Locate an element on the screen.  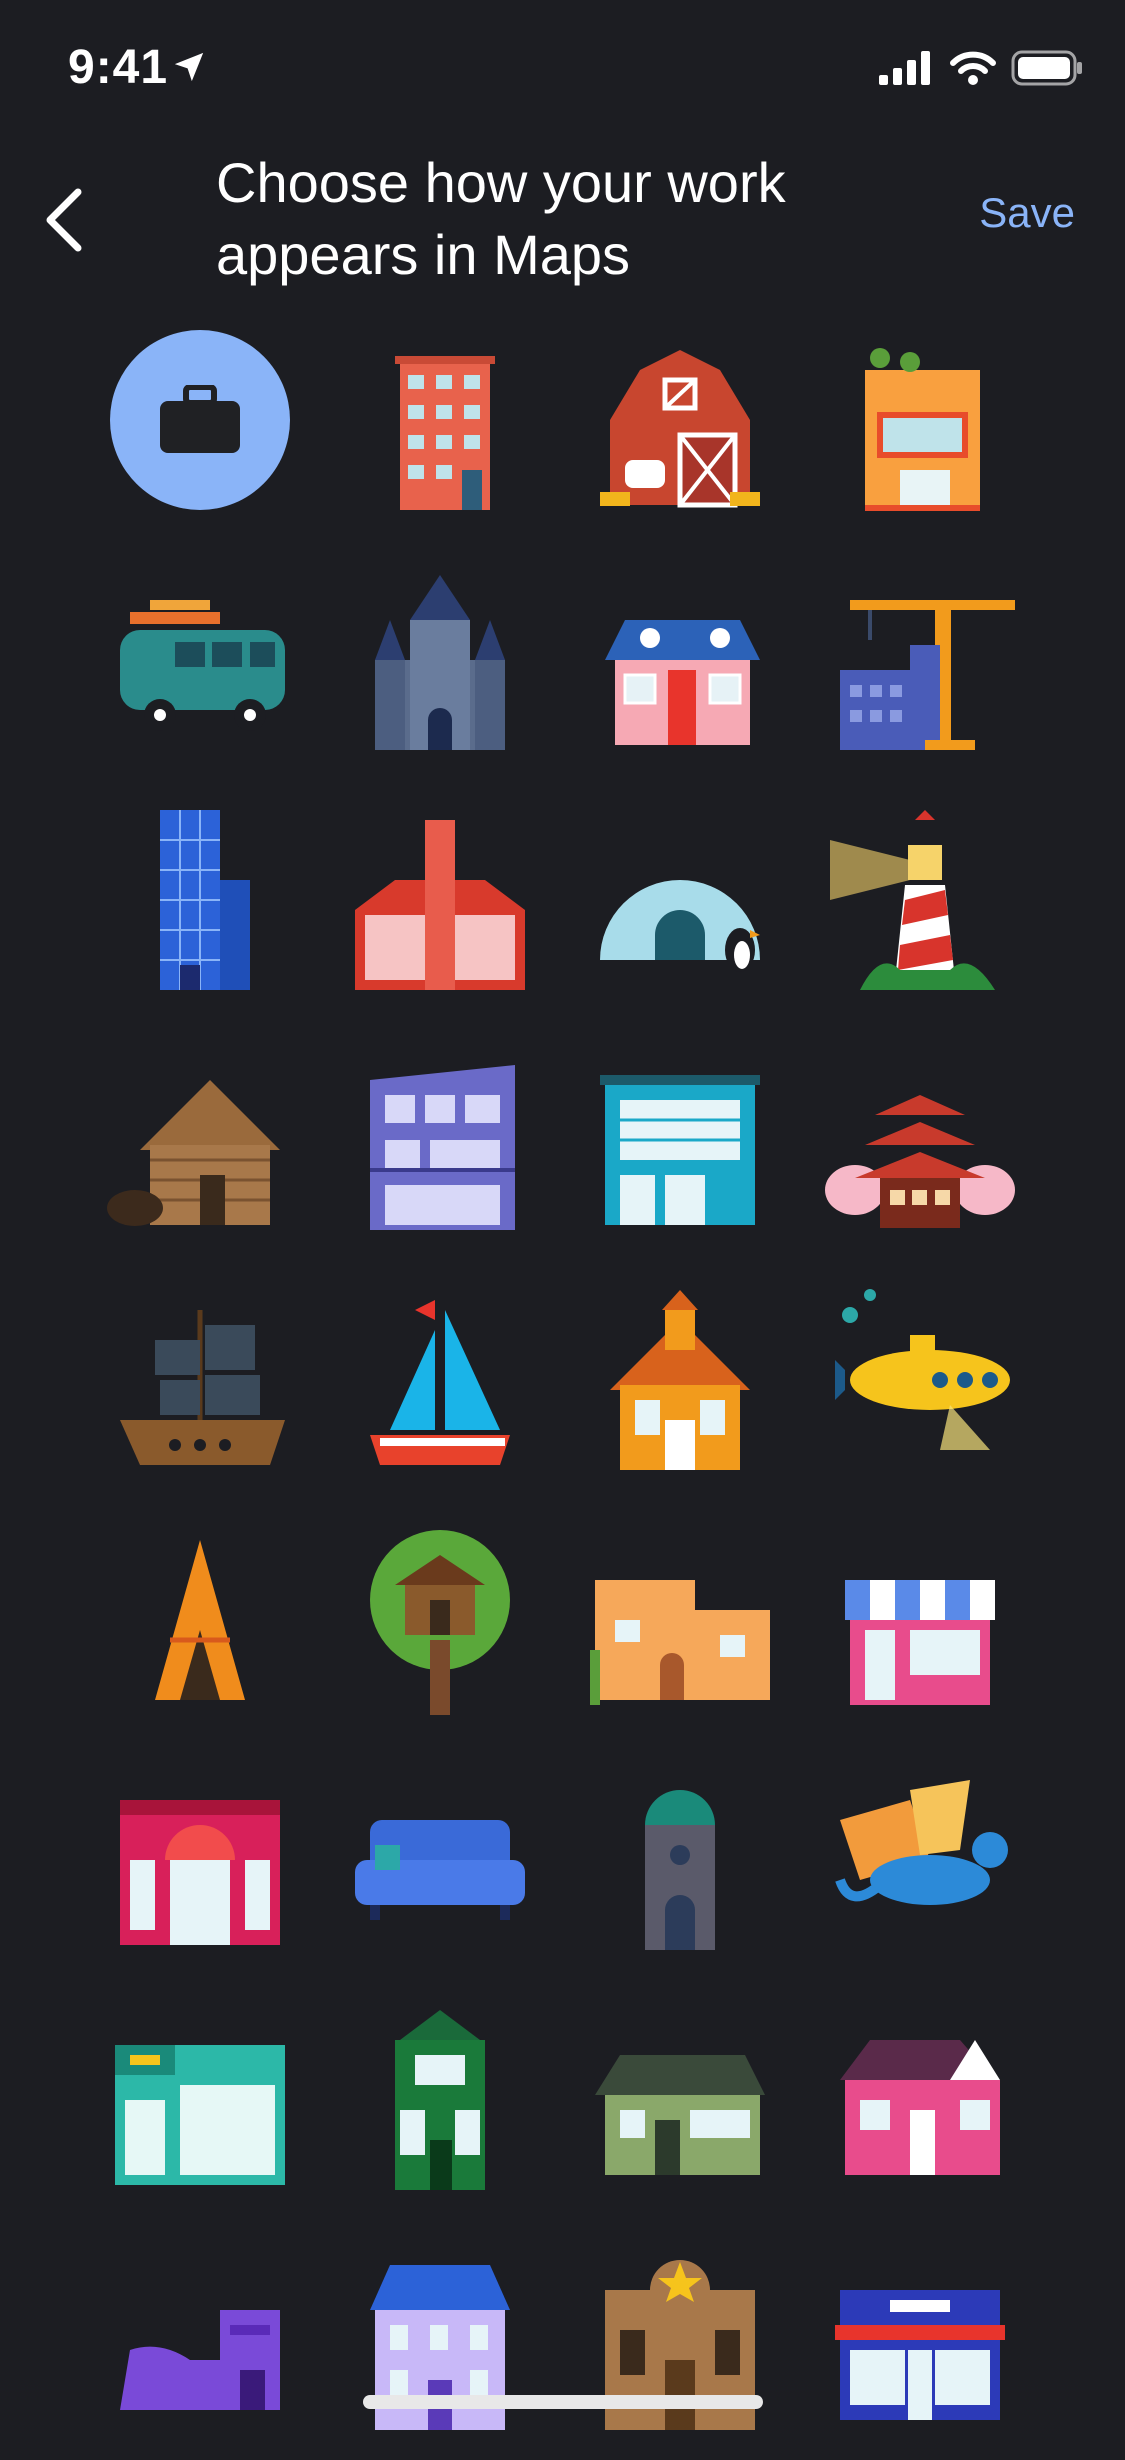
green-bungalow-icon is located at coordinates (680, 2100).